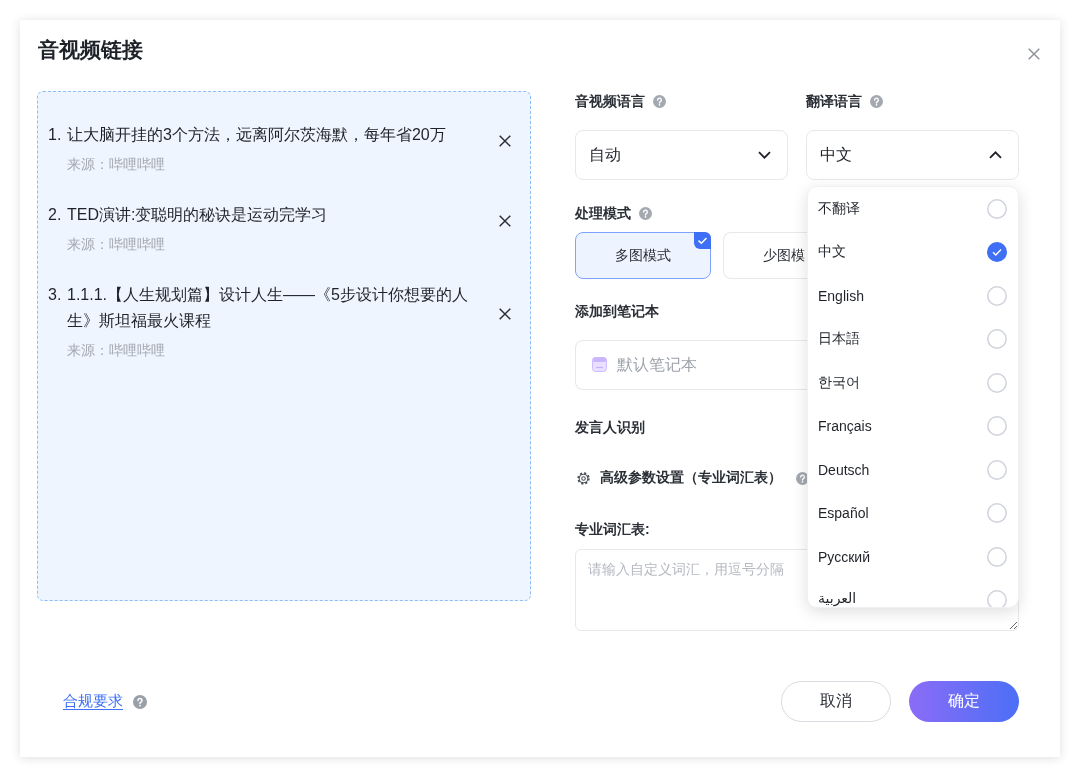 This screenshot has height=777, width=1080. What do you see at coordinates (55, 295) in the screenshot?
I see `list-number: 3.` at bounding box center [55, 295].